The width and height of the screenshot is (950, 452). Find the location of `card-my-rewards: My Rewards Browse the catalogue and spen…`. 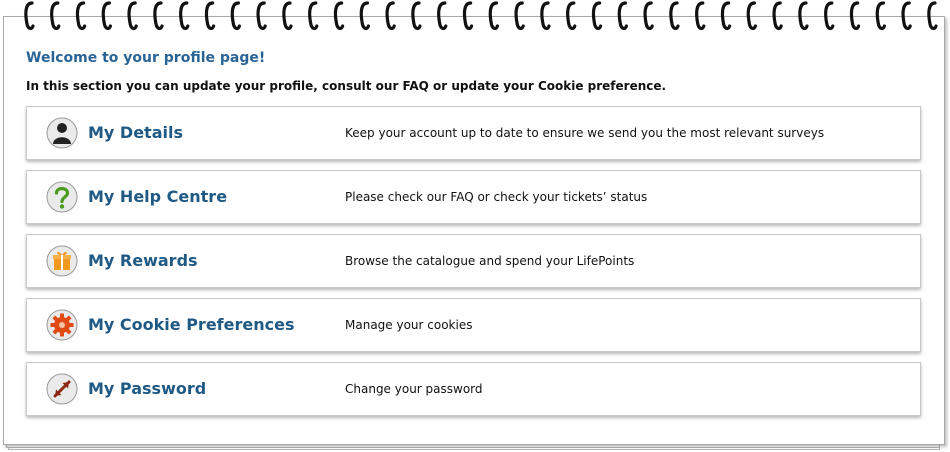

card-my-rewards: My Rewards Browse the catalogue and spen… is located at coordinates (473, 261).